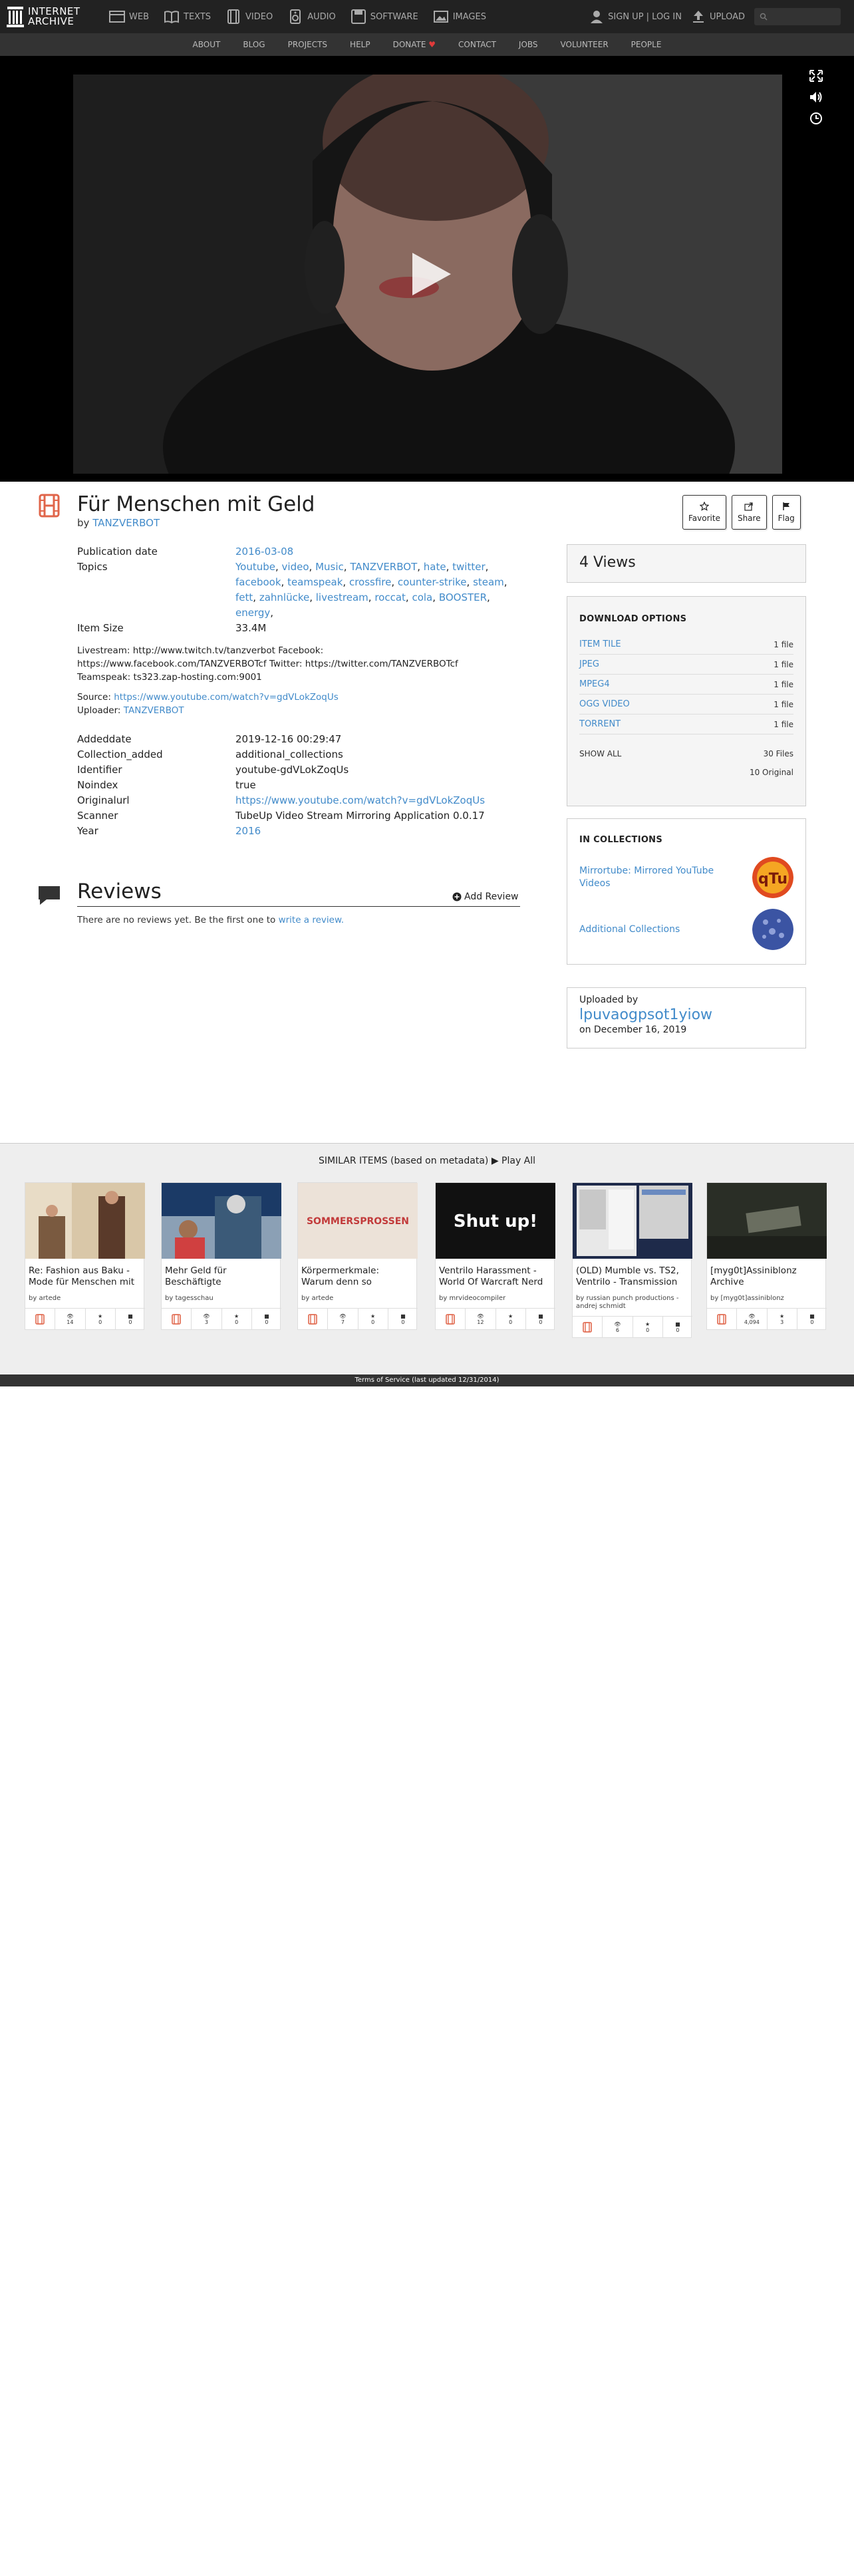 The height and width of the screenshot is (2576, 854). I want to click on nav-images: IMAGES, so click(459, 16).